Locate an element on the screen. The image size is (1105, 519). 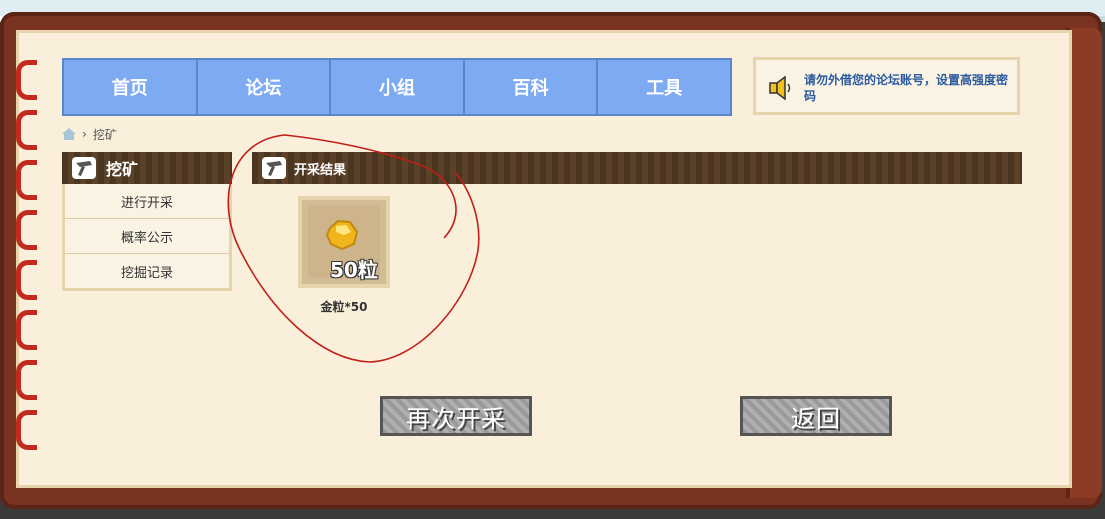
sidebar-item-probability: 概率公示 is located at coordinates (147, 236).